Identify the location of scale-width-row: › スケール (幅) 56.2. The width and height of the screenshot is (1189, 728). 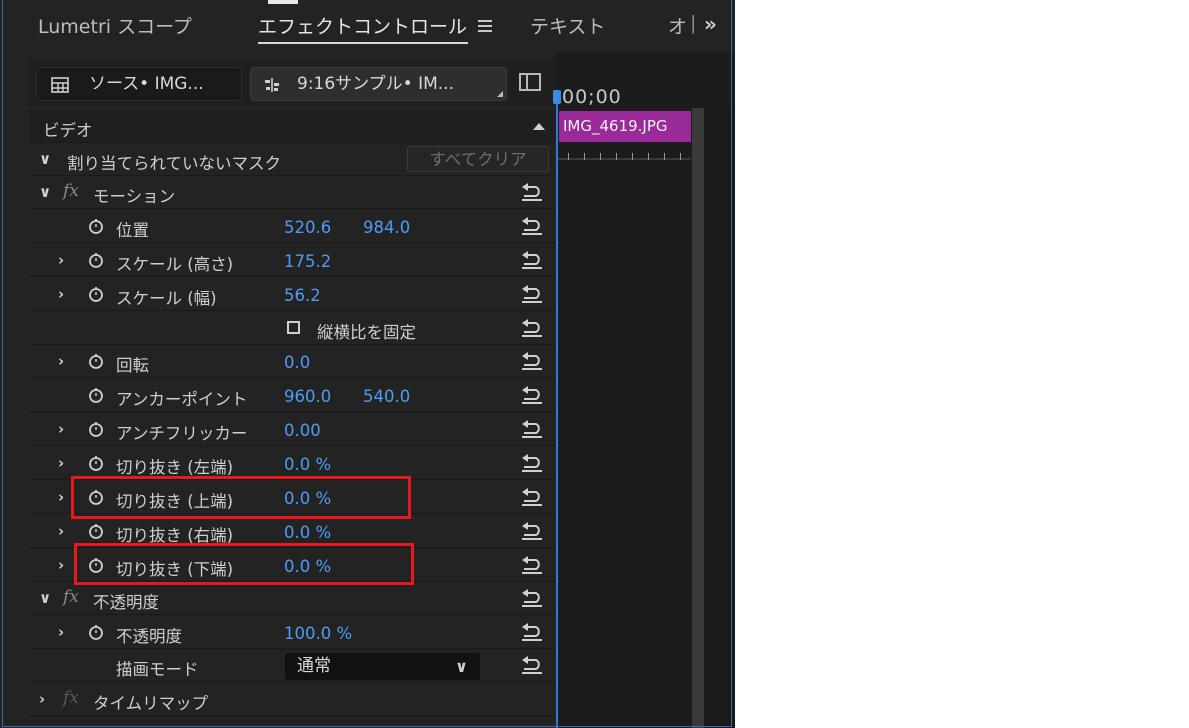
(292, 294).